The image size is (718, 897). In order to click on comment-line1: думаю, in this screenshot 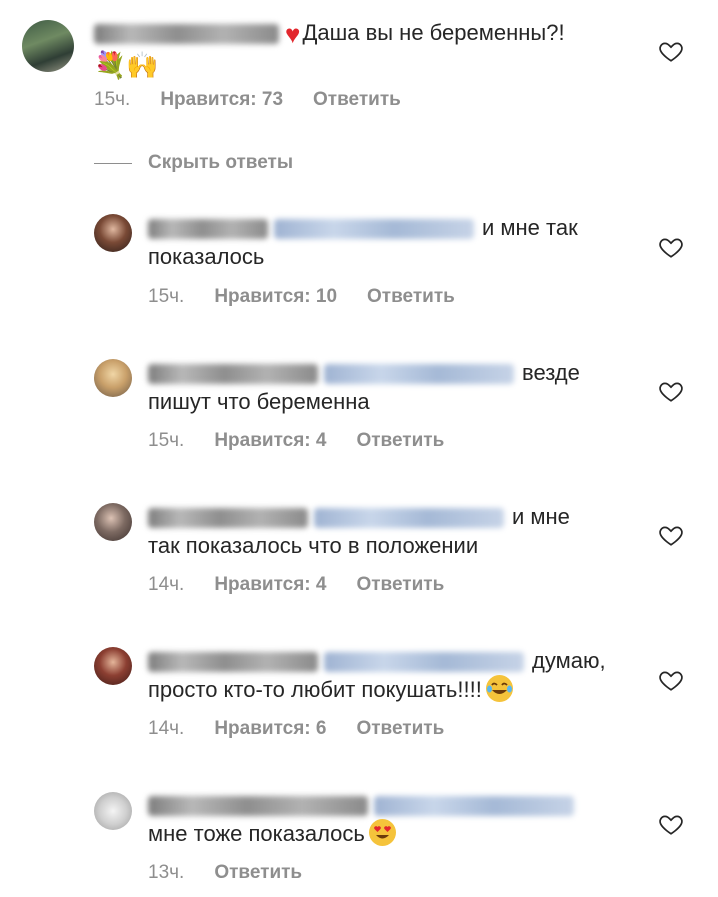, I will do `click(569, 660)`.